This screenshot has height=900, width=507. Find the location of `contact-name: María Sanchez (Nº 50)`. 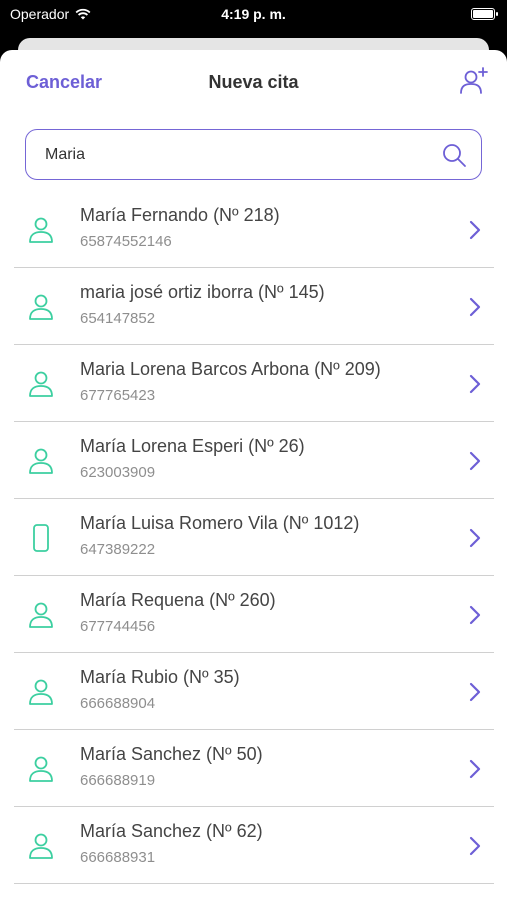

contact-name: María Sanchez (Nº 50) is located at coordinates (171, 754).